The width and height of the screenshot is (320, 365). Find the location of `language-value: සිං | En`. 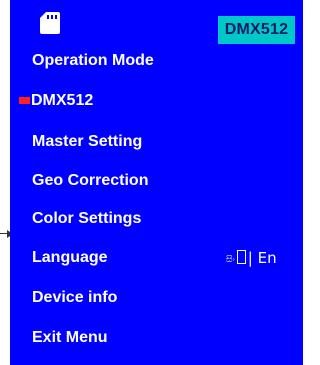

language-value: සිං | En is located at coordinates (251, 259).